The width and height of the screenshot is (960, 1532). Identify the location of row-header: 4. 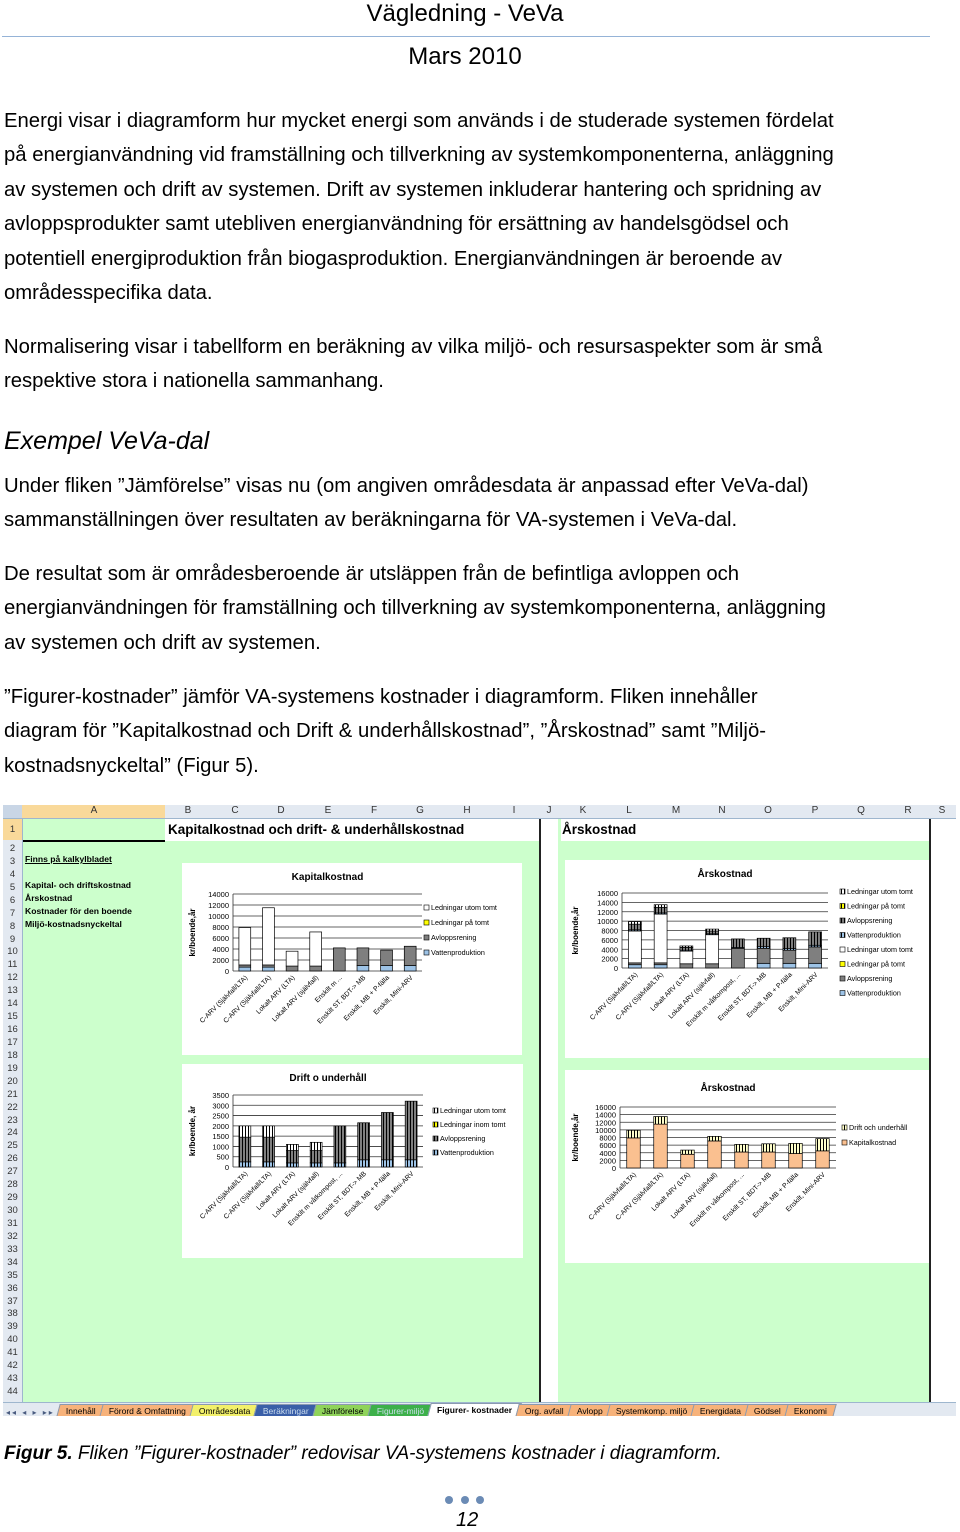
(12, 874).